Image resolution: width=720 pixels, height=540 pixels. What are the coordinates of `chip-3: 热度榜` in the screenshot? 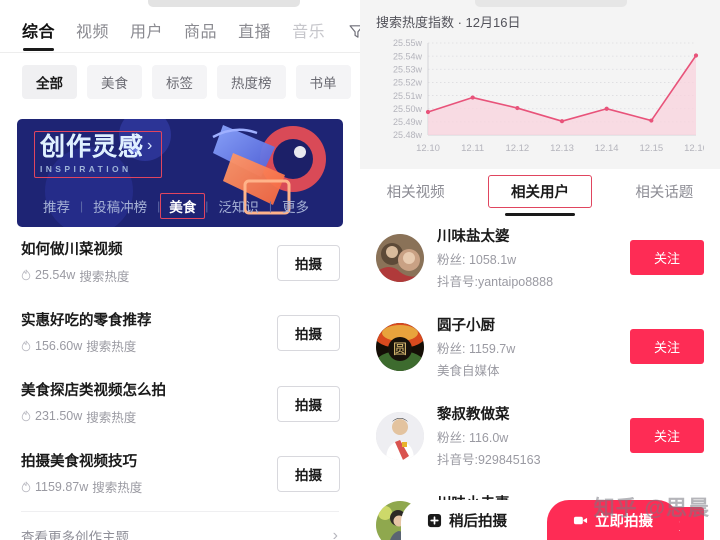 It's located at (251, 82).